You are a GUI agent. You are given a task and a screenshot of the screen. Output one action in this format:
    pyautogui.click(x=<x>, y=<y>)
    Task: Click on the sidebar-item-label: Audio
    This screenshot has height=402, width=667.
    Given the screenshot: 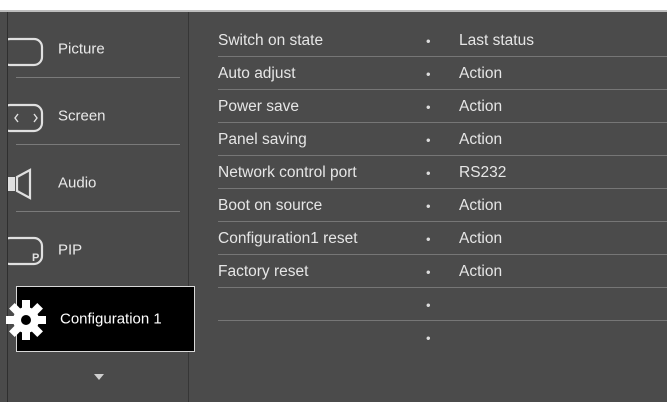 What is the action you would take?
    pyautogui.click(x=77, y=183)
    